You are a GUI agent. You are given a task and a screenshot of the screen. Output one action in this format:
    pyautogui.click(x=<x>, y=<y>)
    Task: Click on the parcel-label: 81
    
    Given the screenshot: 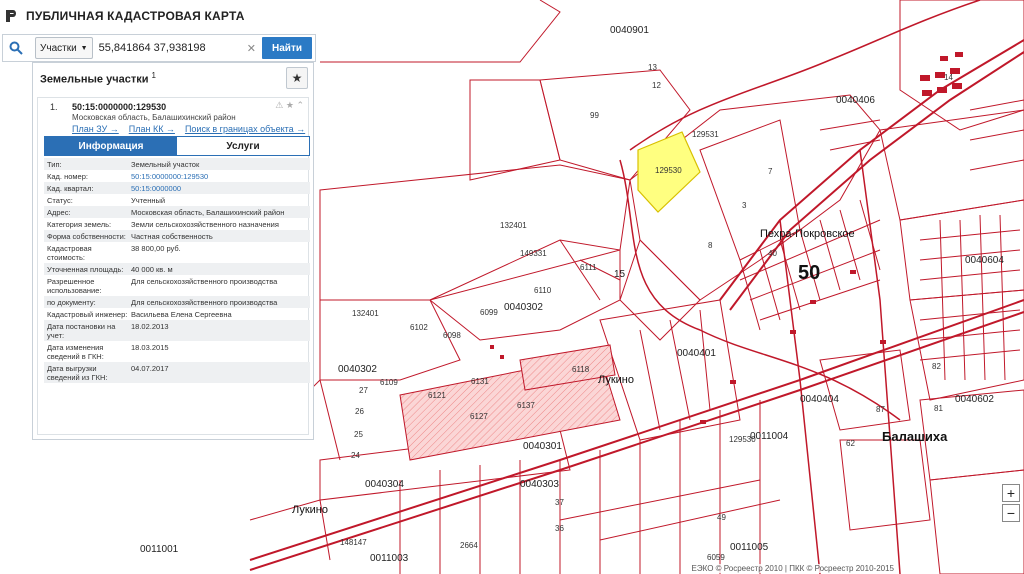 What is the action you would take?
    pyautogui.click(x=938, y=408)
    